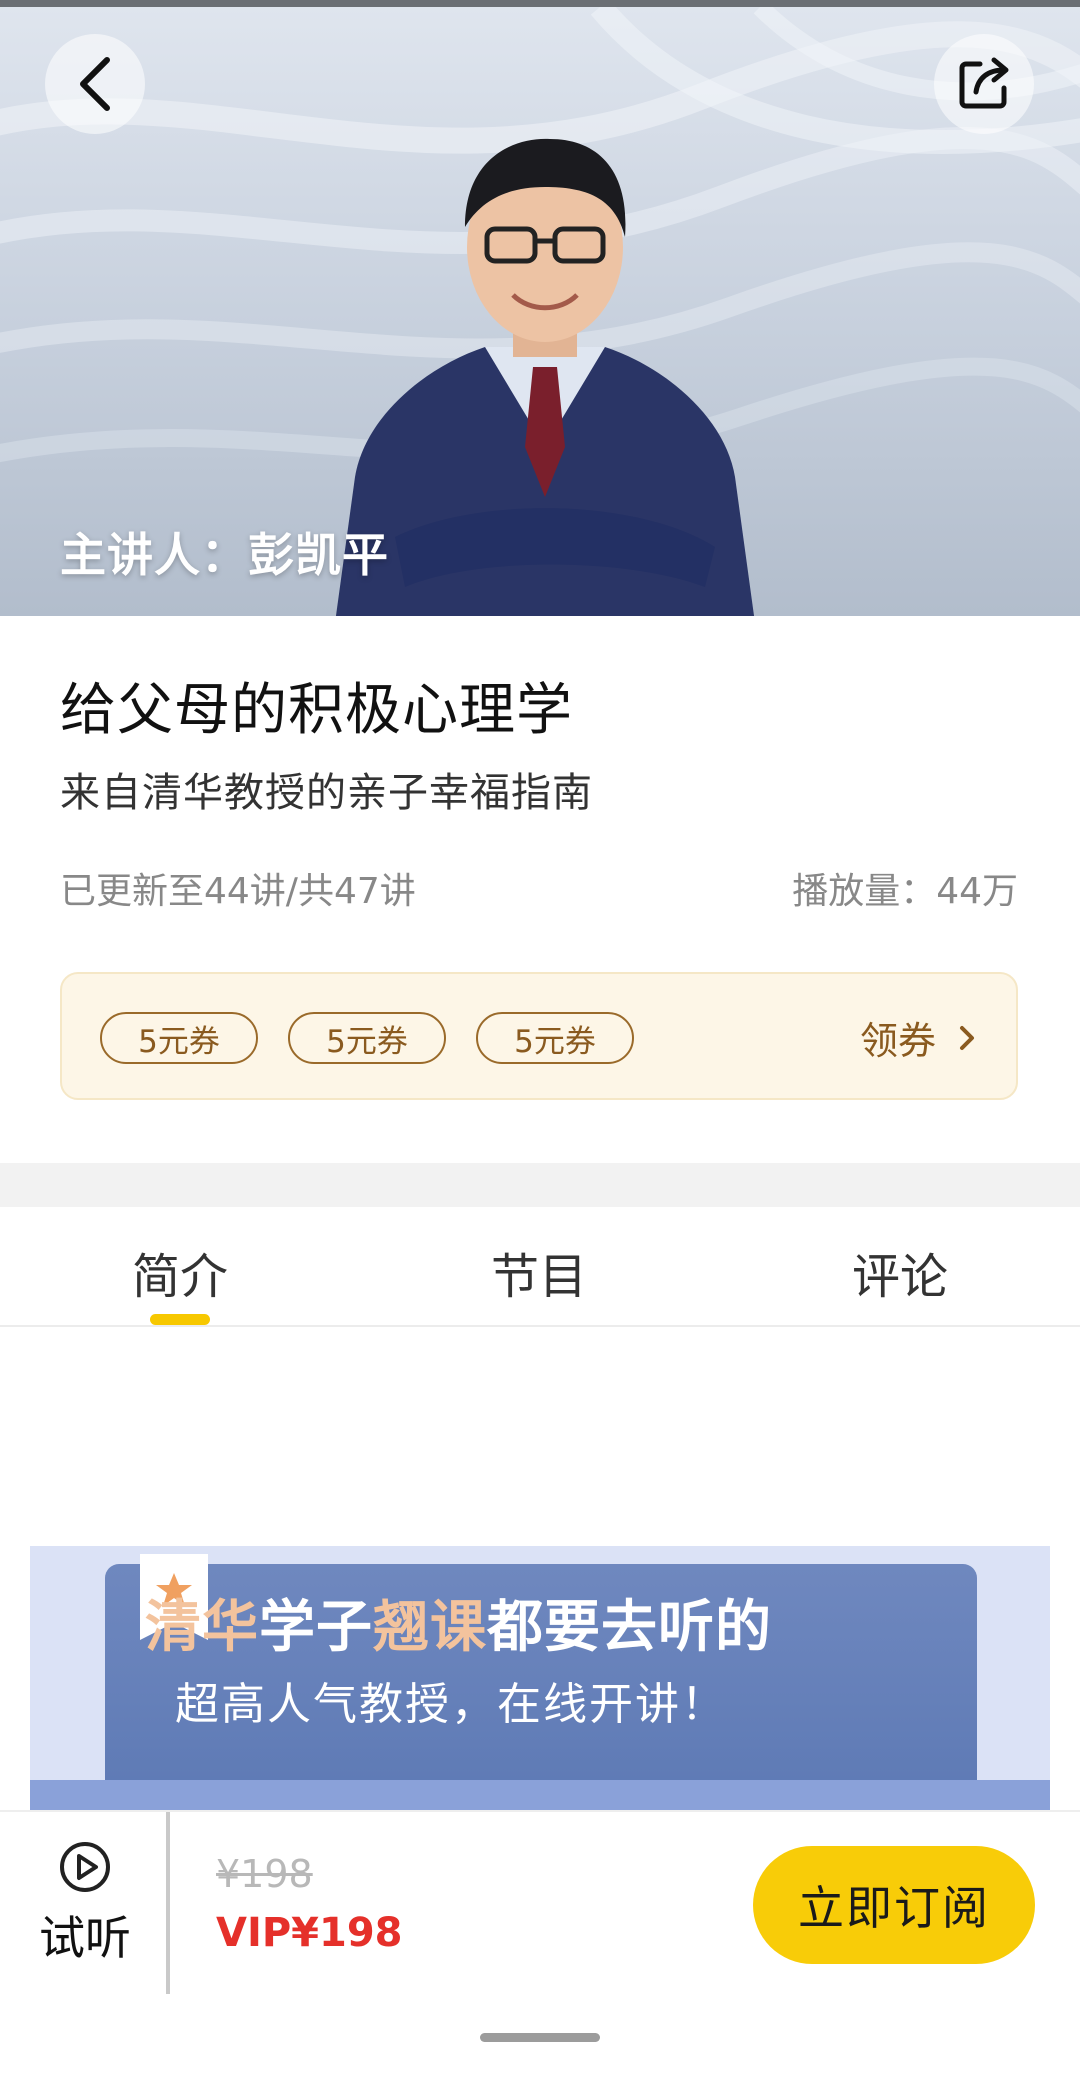 The height and width of the screenshot is (2084, 1080). Describe the element at coordinates (316, 710) in the screenshot. I see `course-title: 给父母的积极心理学` at that location.